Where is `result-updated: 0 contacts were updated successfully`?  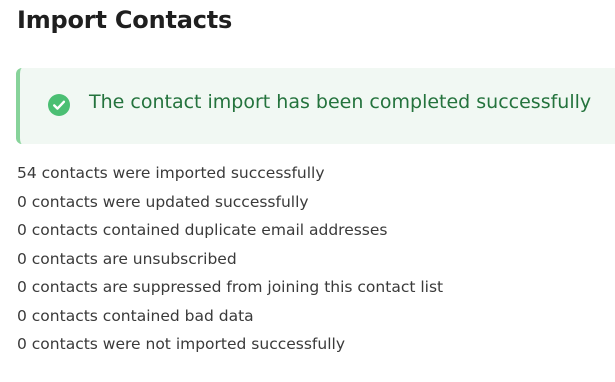
result-updated: 0 contacts were updated successfully is located at coordinates (163, 201).